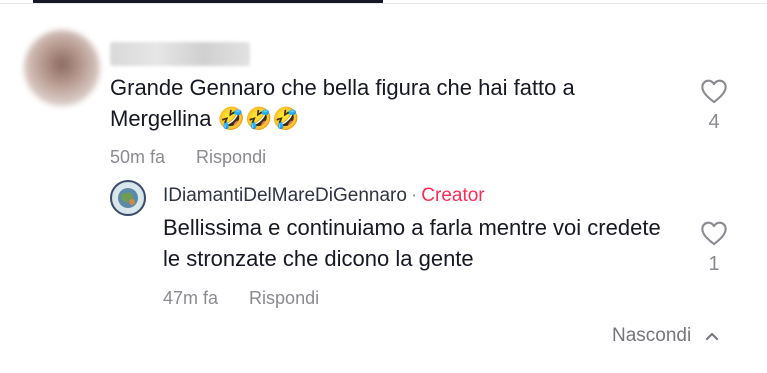  Describe the element at coordinates (714, 248) in the screenshot. I see `reply-like-button: 1` at that location.